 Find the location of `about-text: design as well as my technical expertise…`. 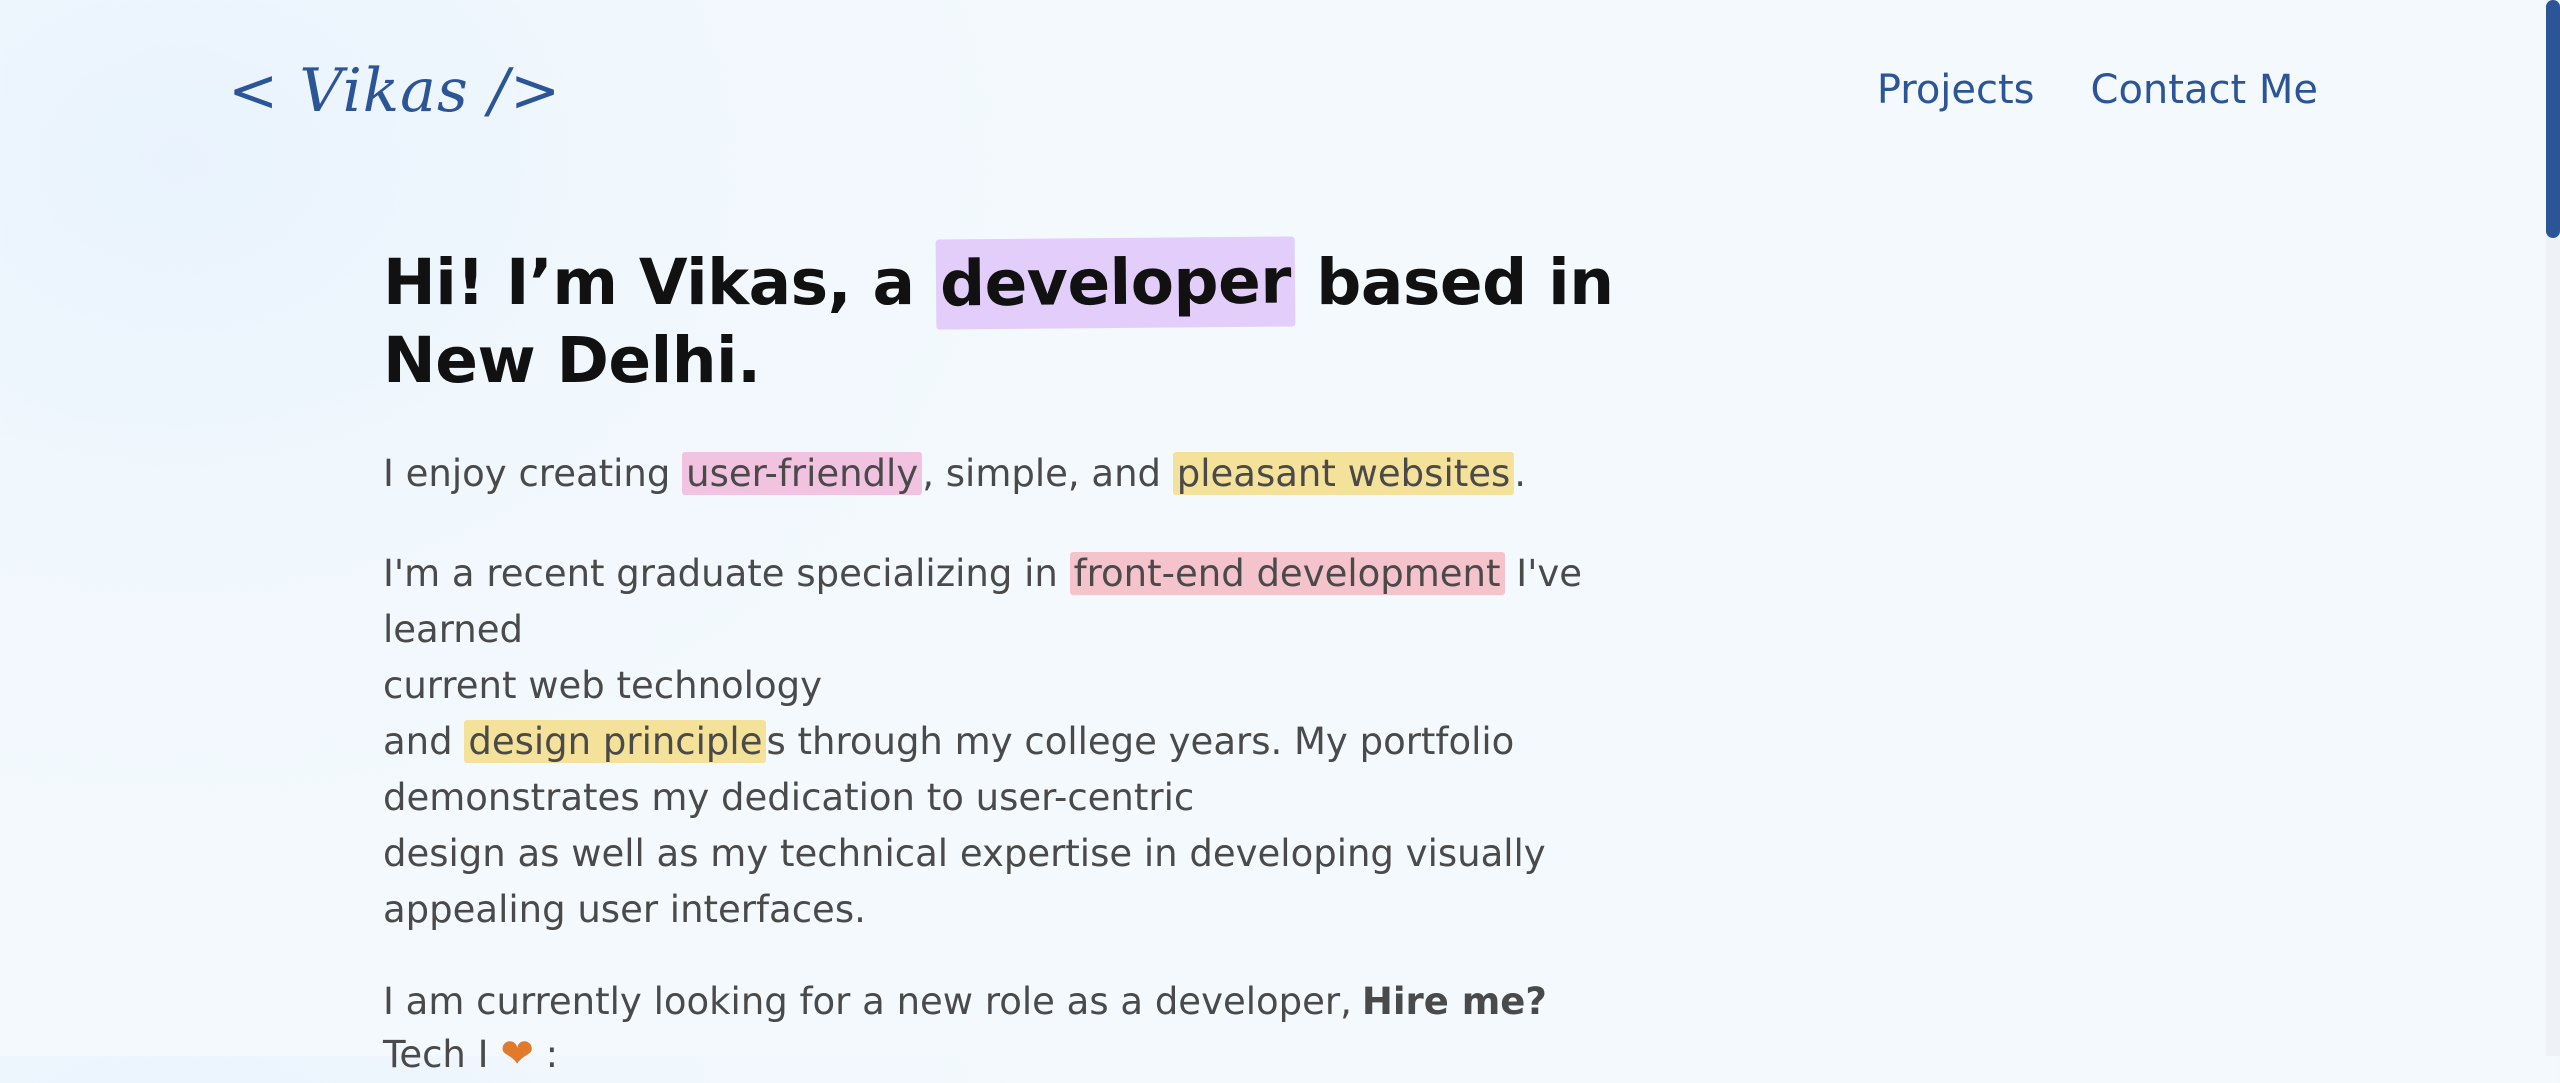

about-text: design as well as my technical expertise… is located at coordinates (964, 853).